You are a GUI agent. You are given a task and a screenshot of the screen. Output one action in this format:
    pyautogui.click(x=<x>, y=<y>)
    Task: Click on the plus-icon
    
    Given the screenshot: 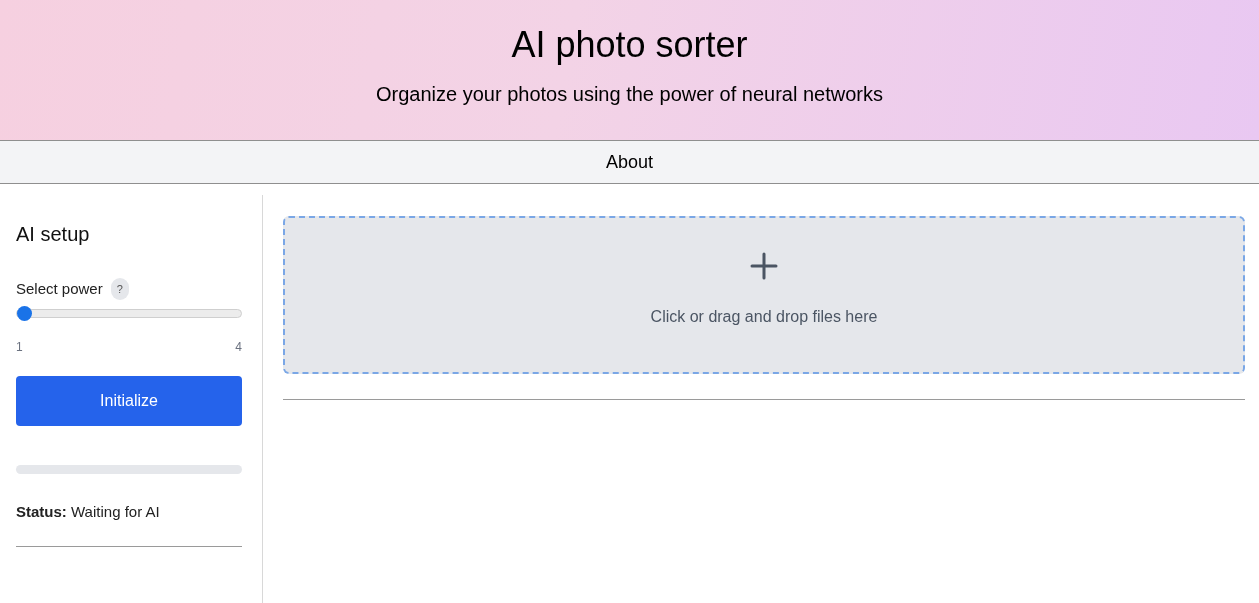 What is the action you would take?
    pyautogui.click(x=764, y=266)
    